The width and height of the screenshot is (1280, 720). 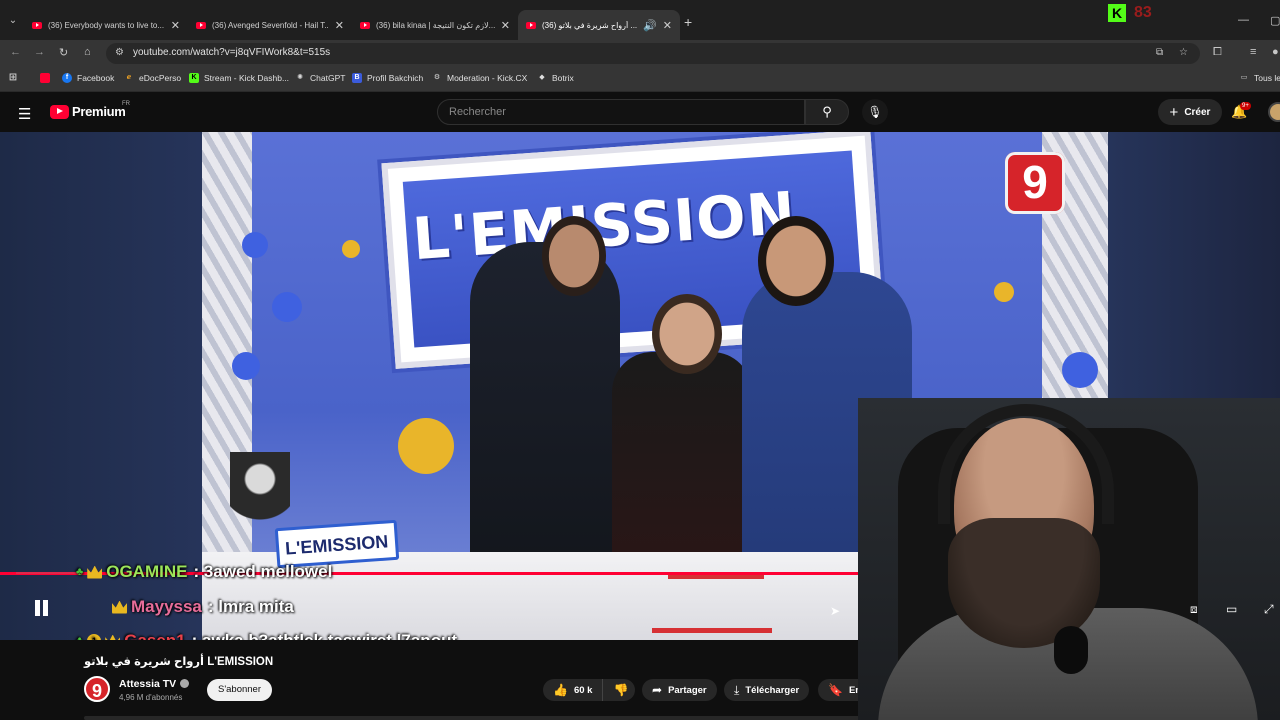 I want to click on download-button: ⤓ Télécharger, so click(x=767, y=690).